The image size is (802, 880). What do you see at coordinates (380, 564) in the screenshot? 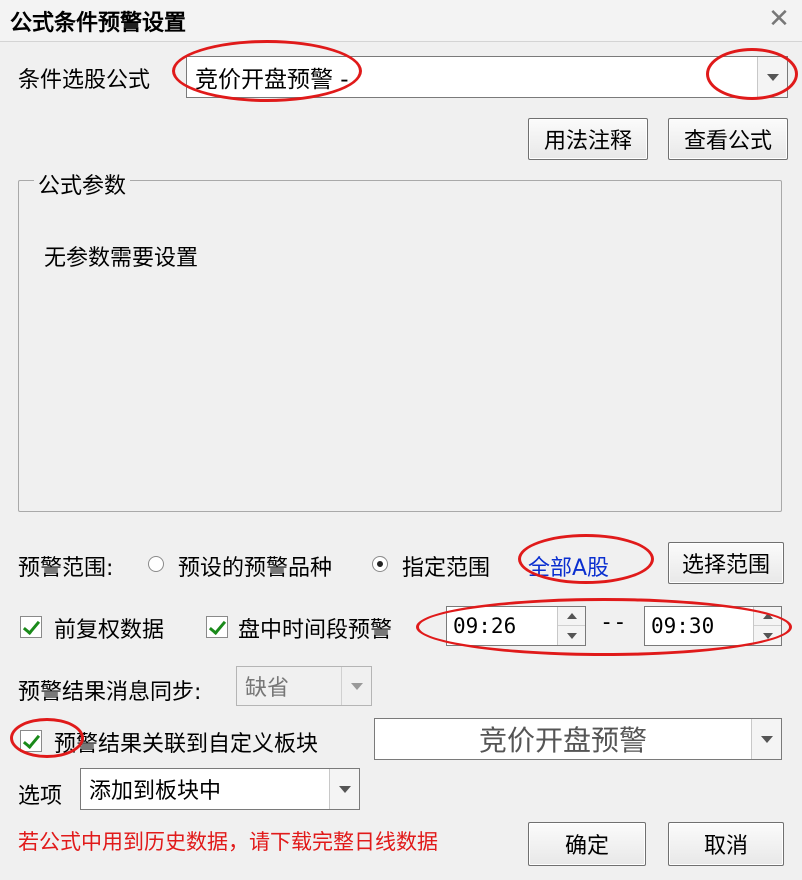
I see `radio-range` at bounding box center [380, 564].